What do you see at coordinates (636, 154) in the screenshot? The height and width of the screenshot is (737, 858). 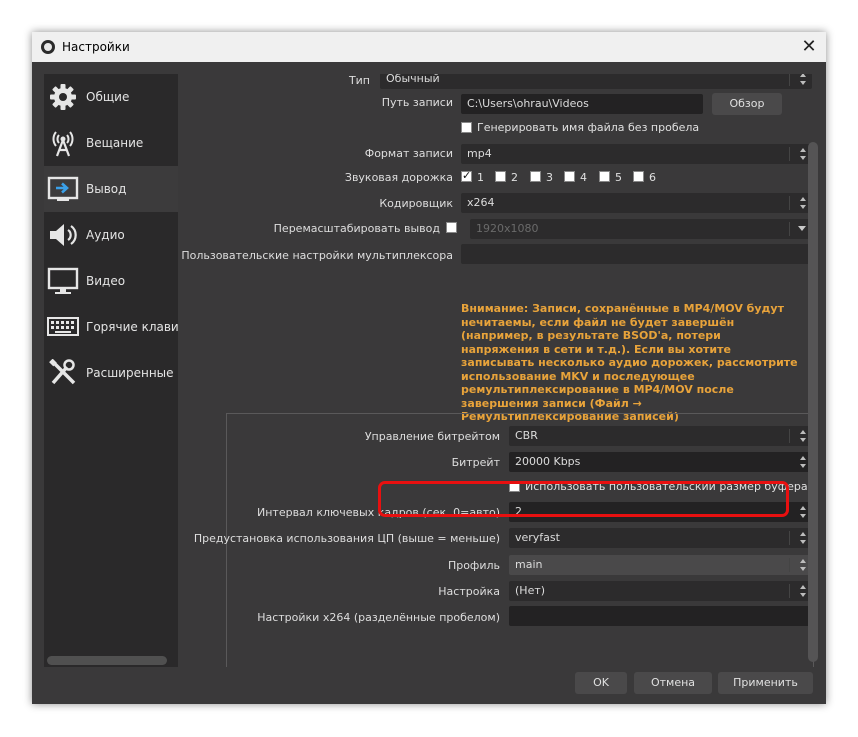 I see `format-select: mp4` at bounding box center [636, 154].